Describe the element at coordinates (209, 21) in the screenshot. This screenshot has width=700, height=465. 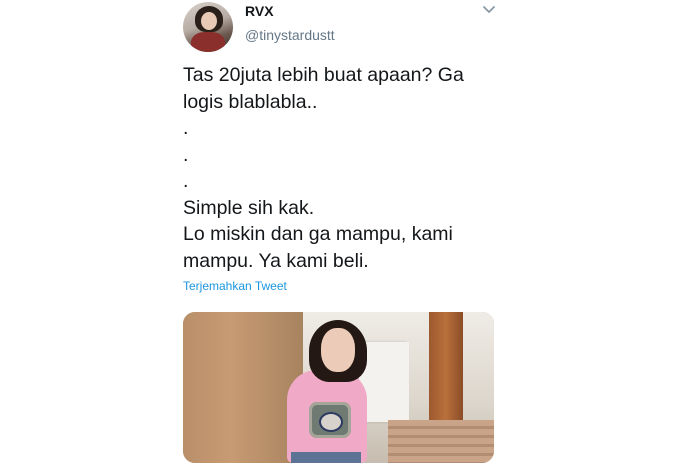
I see `avatar-face` at that location.